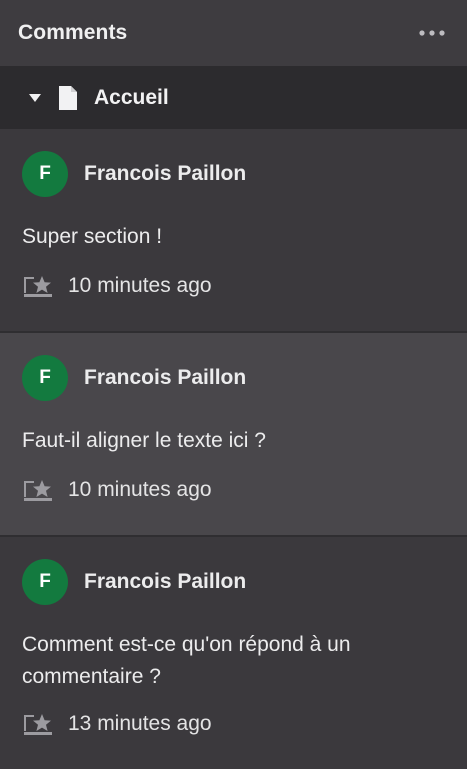 This screenshot has height=769, width=467. Describe the element at coordinates (233, 33) in the screenshot. I see `panel-header: Comments` at that location.